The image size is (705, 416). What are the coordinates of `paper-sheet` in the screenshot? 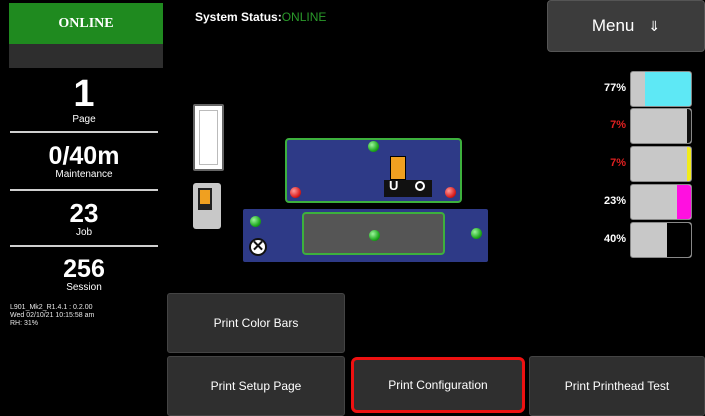 It's located at (208, 137).